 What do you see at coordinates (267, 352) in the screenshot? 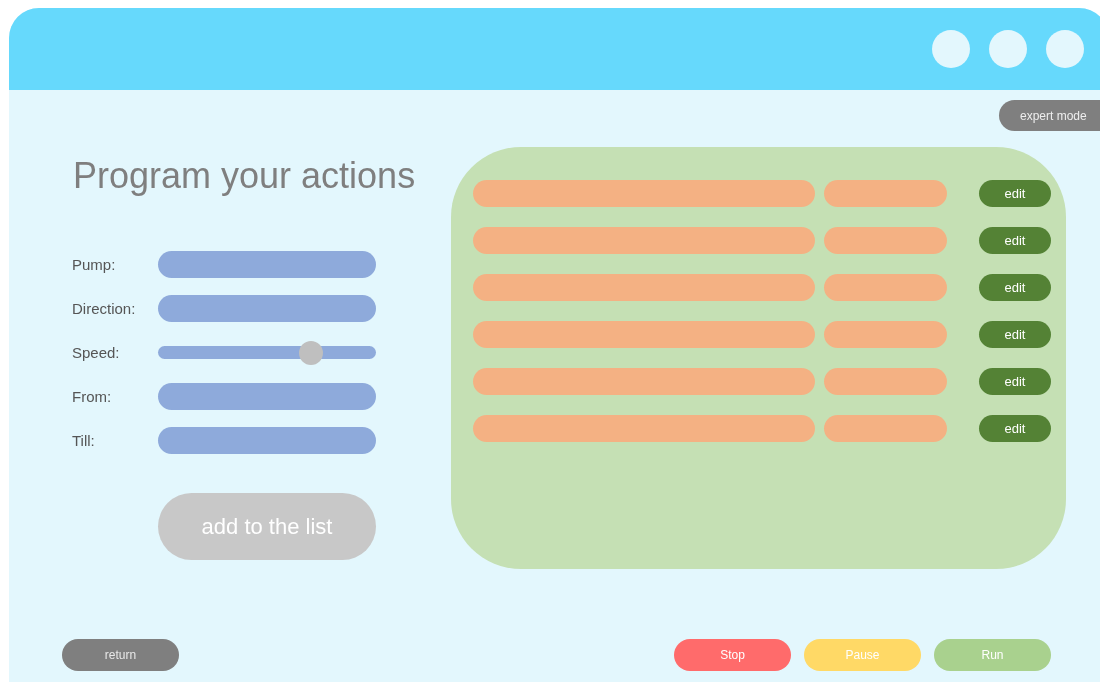
I see `speed-slider` at bounding box center [267, 352].